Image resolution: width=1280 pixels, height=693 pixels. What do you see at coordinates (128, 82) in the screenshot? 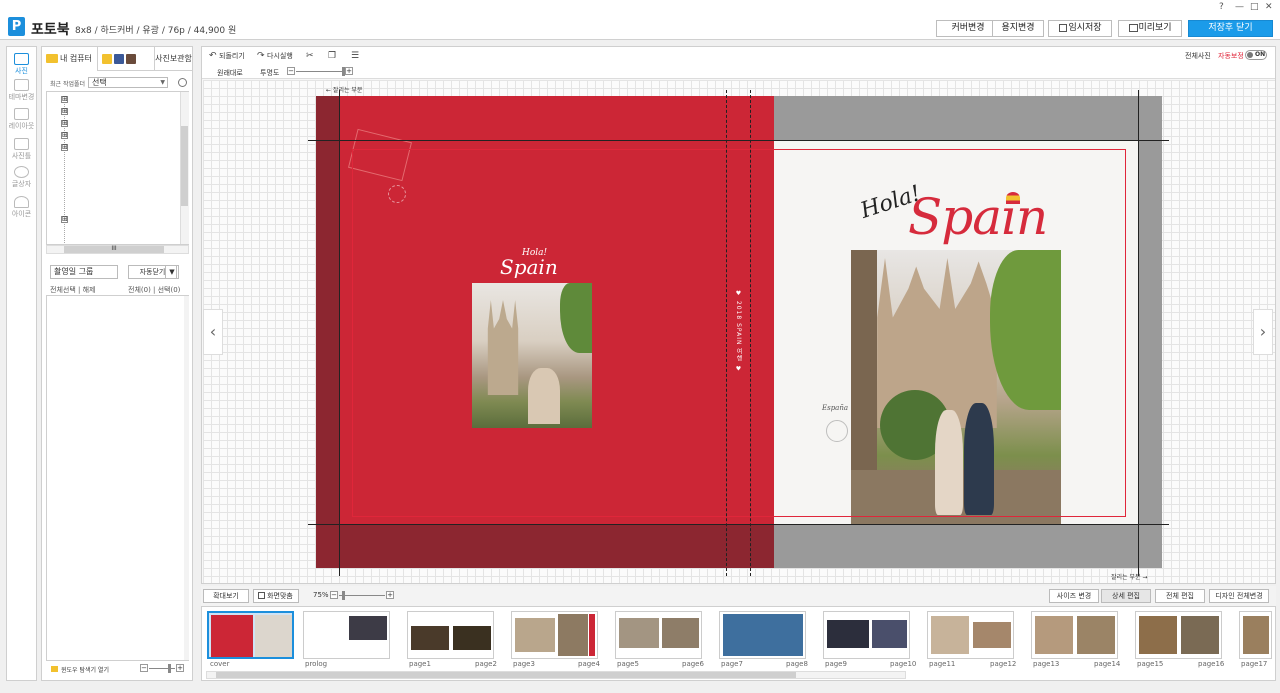
I see `recent-folder-select: 선택` at bounding box center [128, 82].